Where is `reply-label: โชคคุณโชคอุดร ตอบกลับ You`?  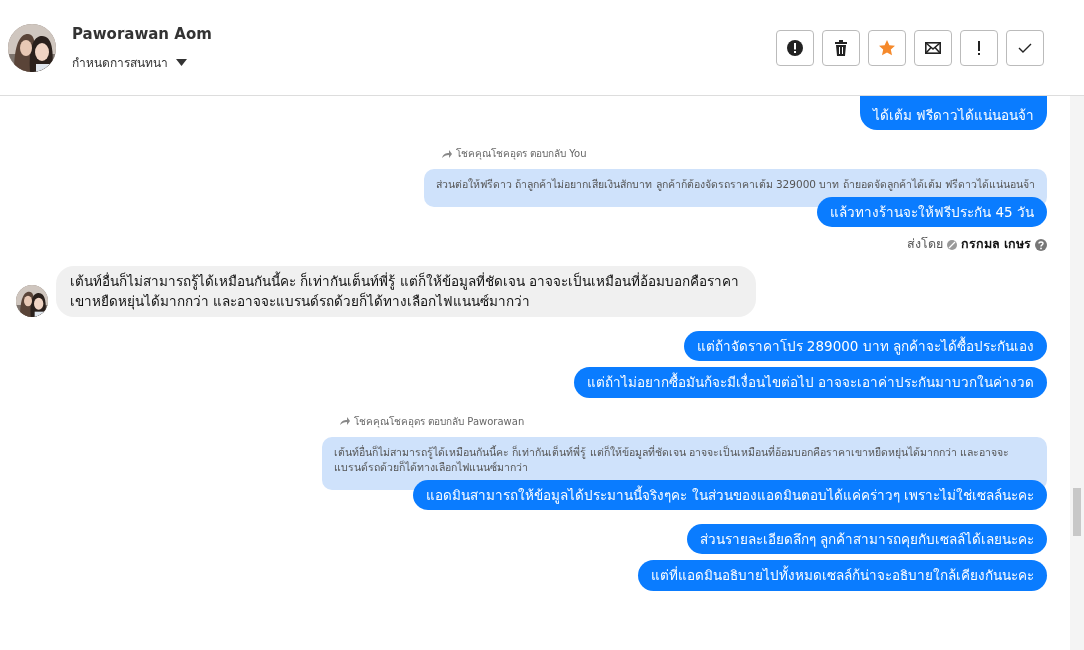
reply-label: โชคคุณโชคอุดร ตอบกลับ You is located at coordinates (744, 154).